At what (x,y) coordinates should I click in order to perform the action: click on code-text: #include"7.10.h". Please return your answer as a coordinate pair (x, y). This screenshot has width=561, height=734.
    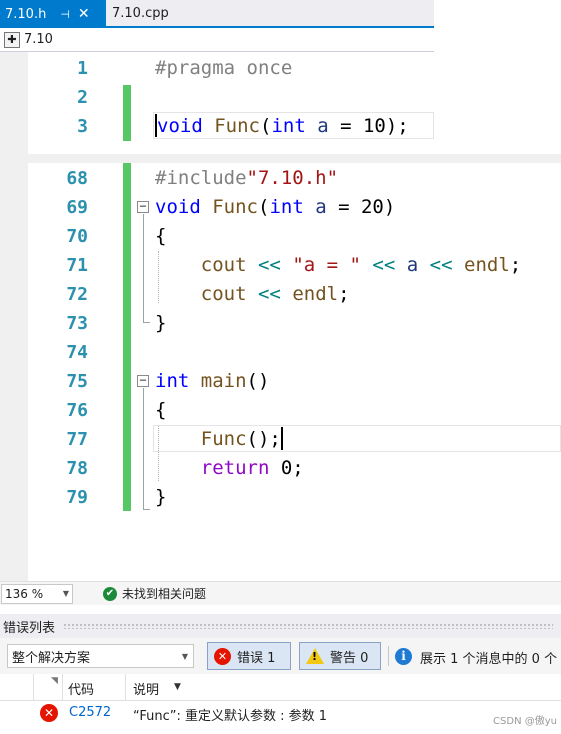
    Looking at the image, I should click on (246, 178).